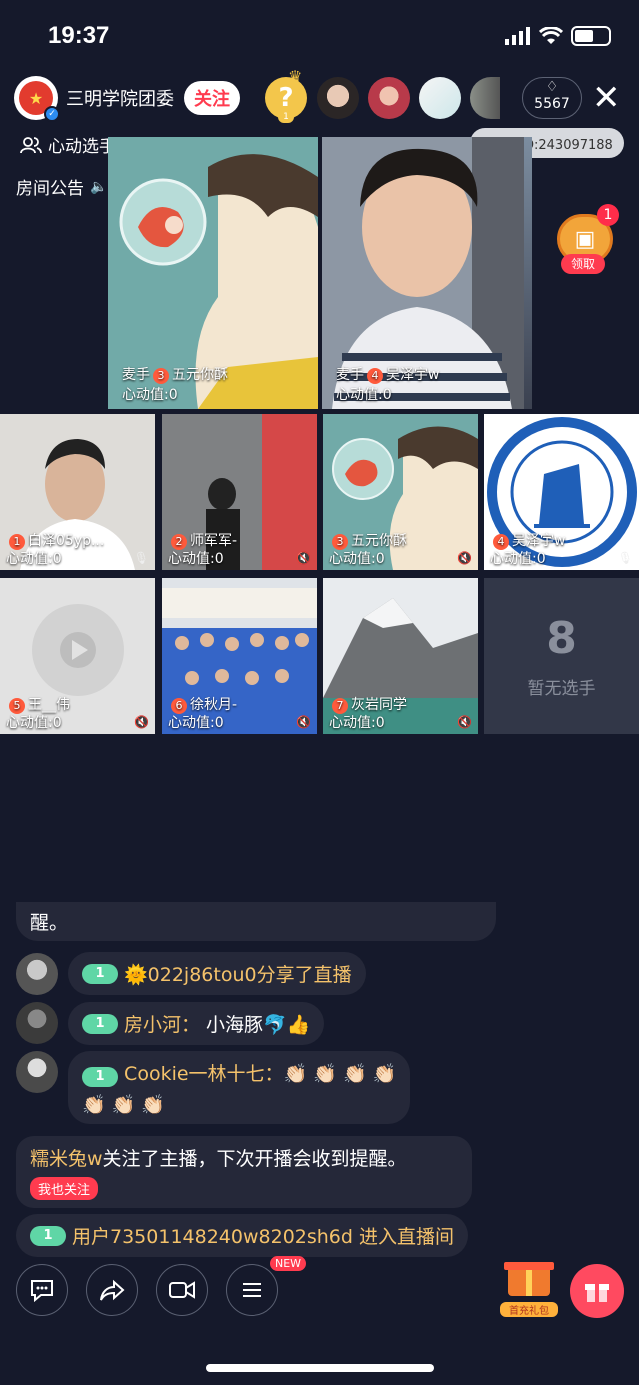  I want to click on close-icon: ✕, so click(606, 98).